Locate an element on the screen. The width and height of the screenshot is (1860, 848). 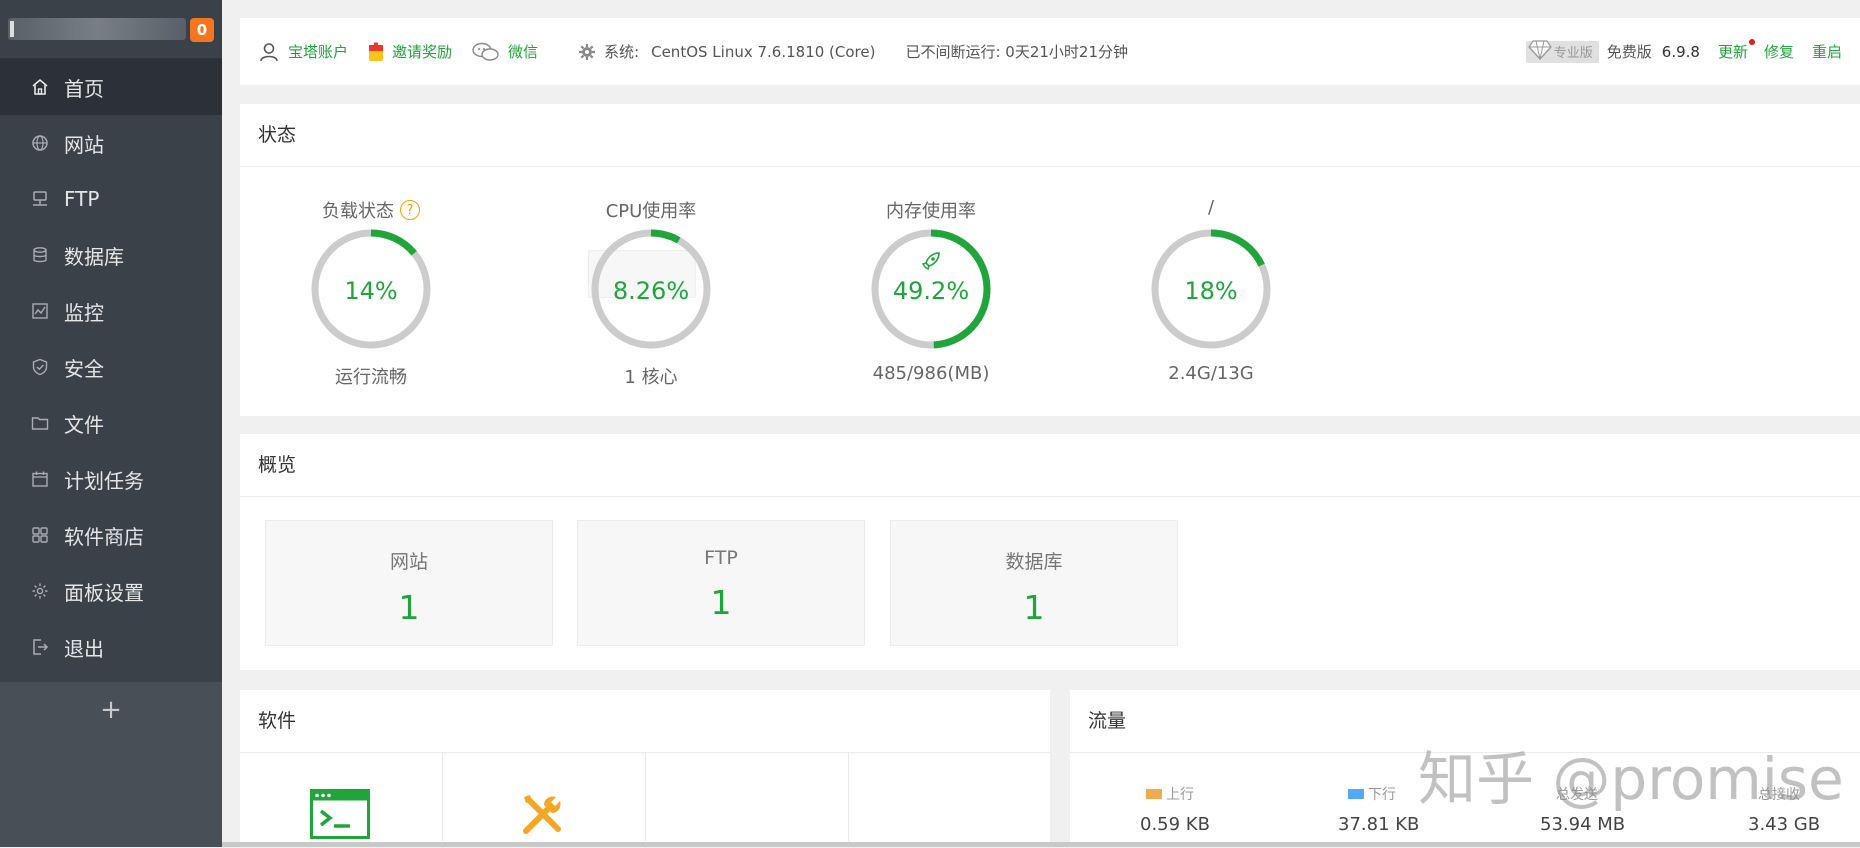
sidebar-item-label: FTP is located at coordinates (82, 199).